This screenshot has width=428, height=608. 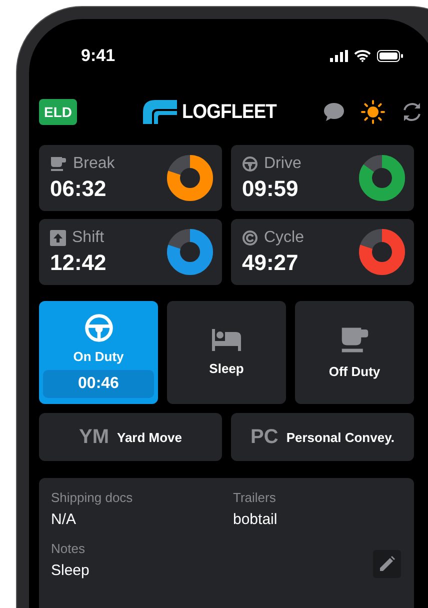 I want to click on special-move-button: YM Yard Move, so click(x=130, y=437).